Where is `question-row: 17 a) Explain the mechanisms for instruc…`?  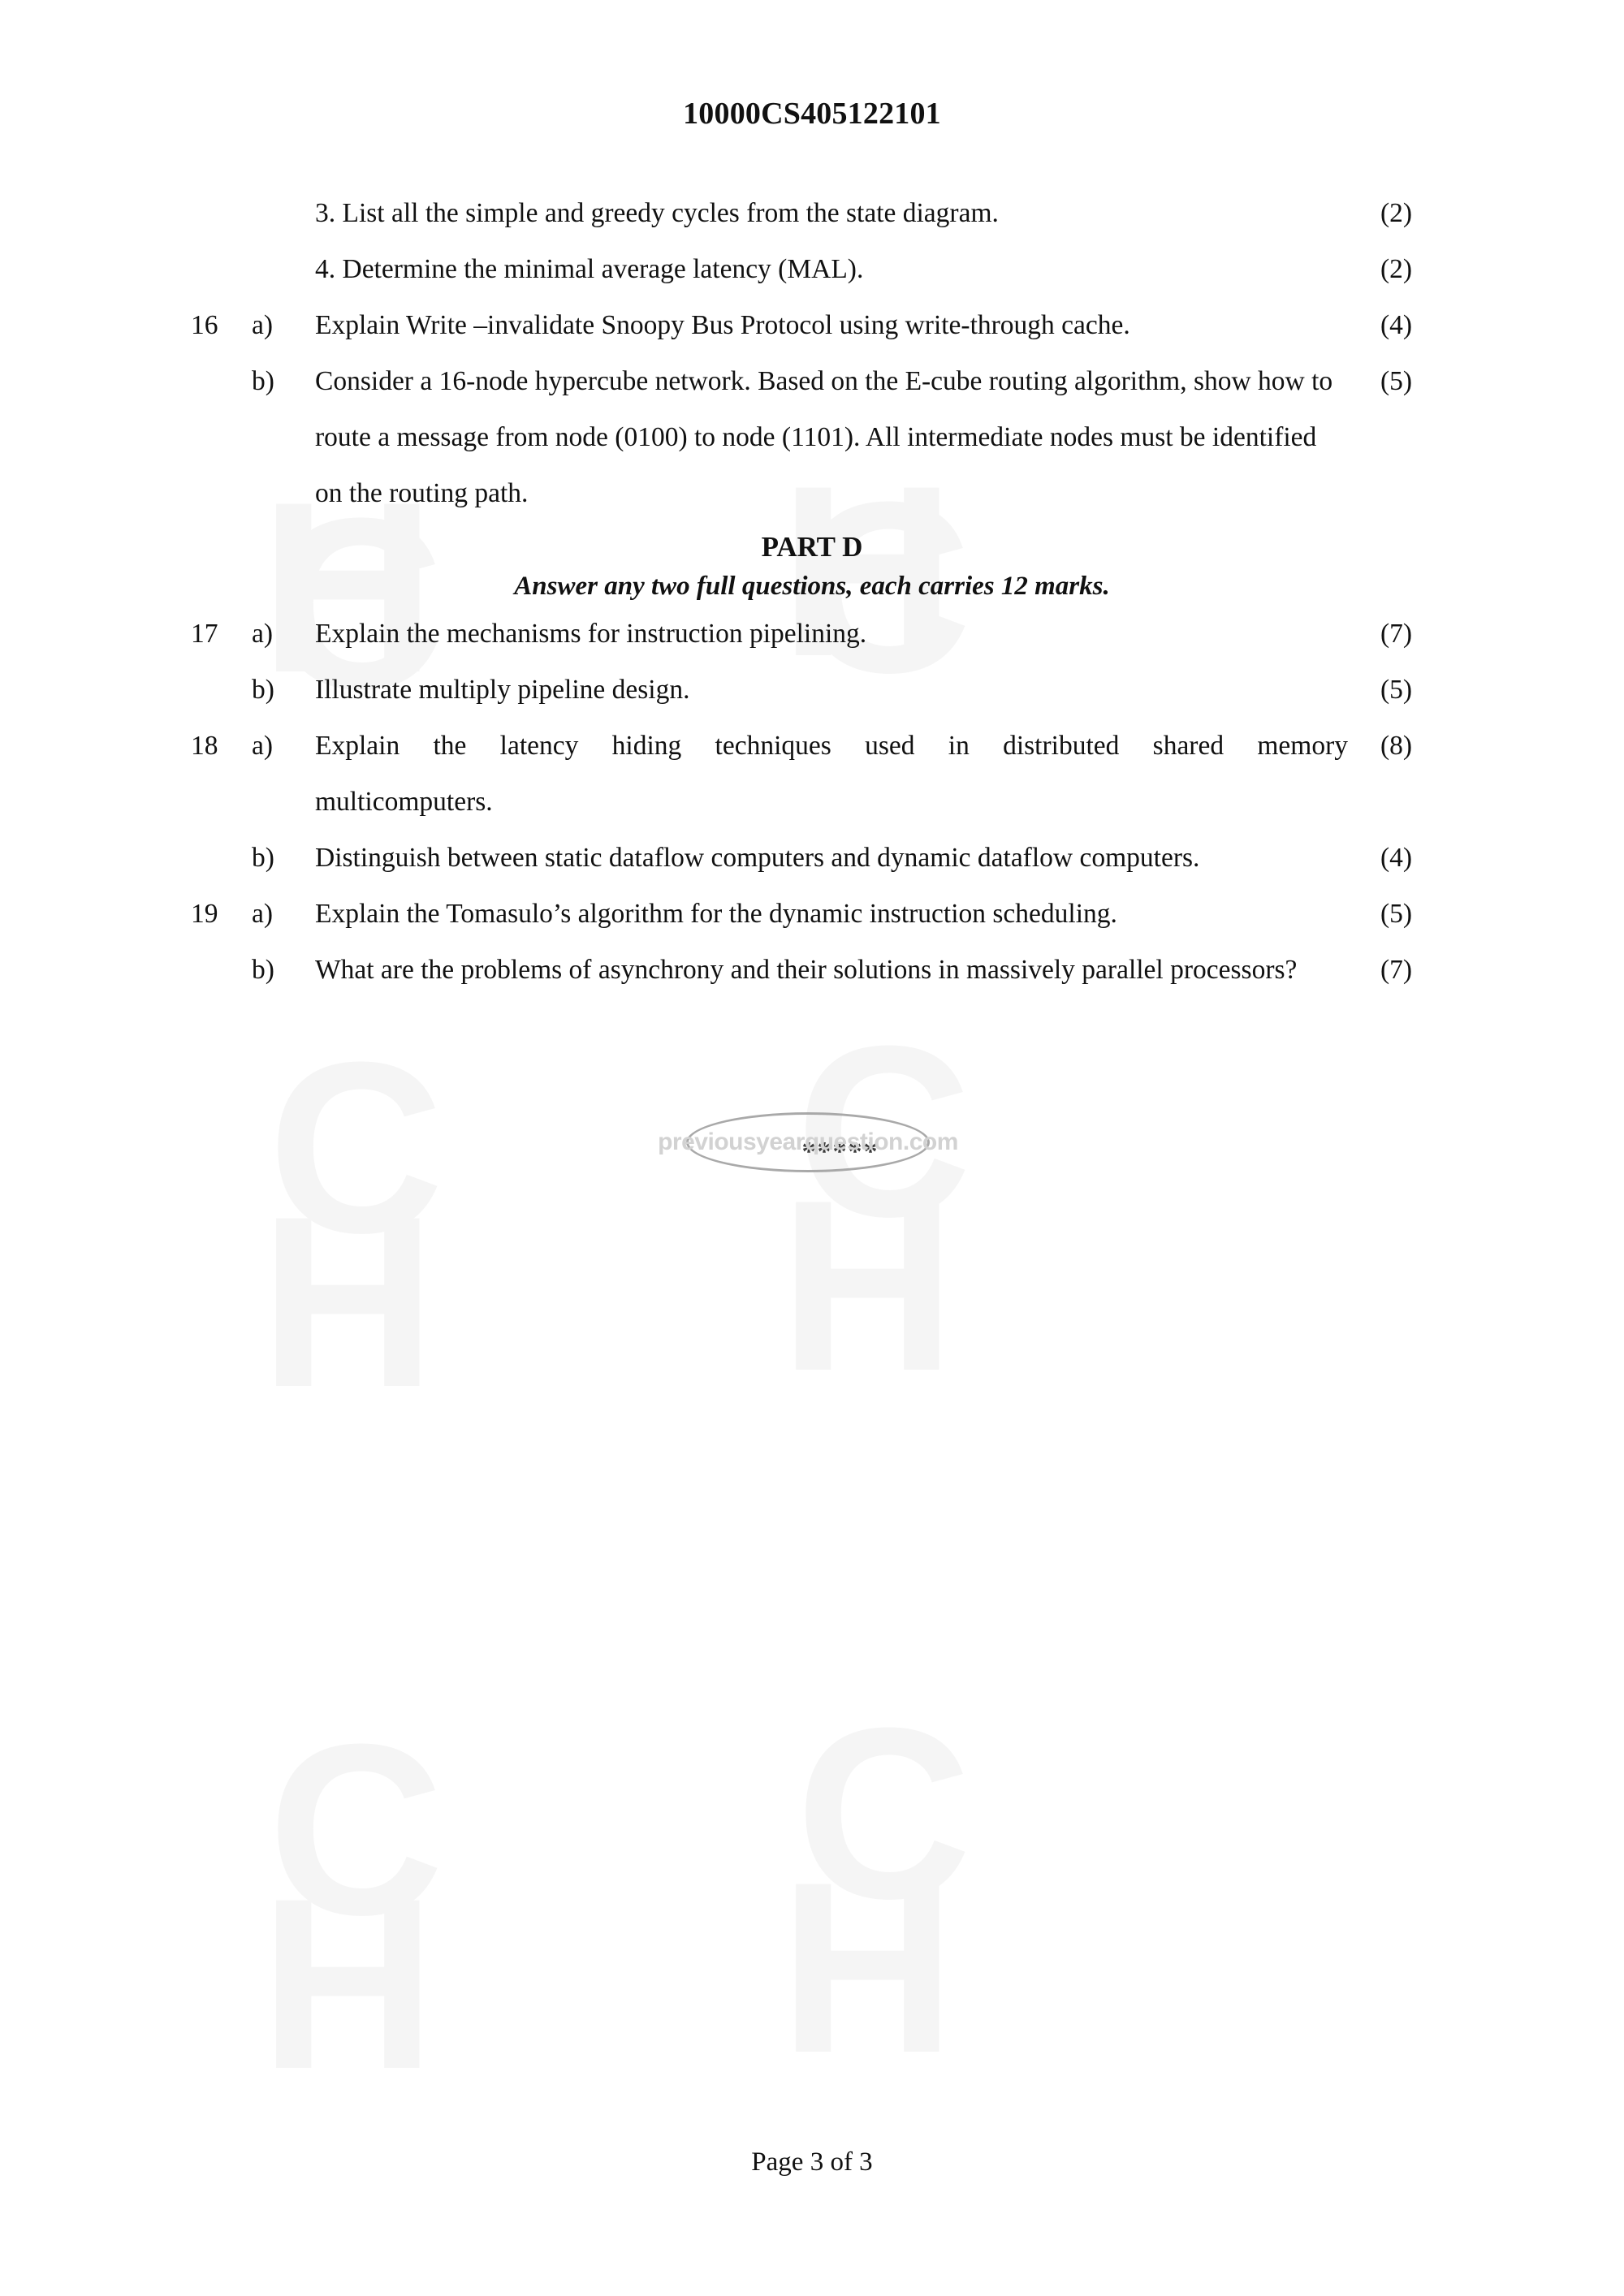 question-row: 17 a) Explain the mechanisms for instruc… is located at coordinates (812, 634).